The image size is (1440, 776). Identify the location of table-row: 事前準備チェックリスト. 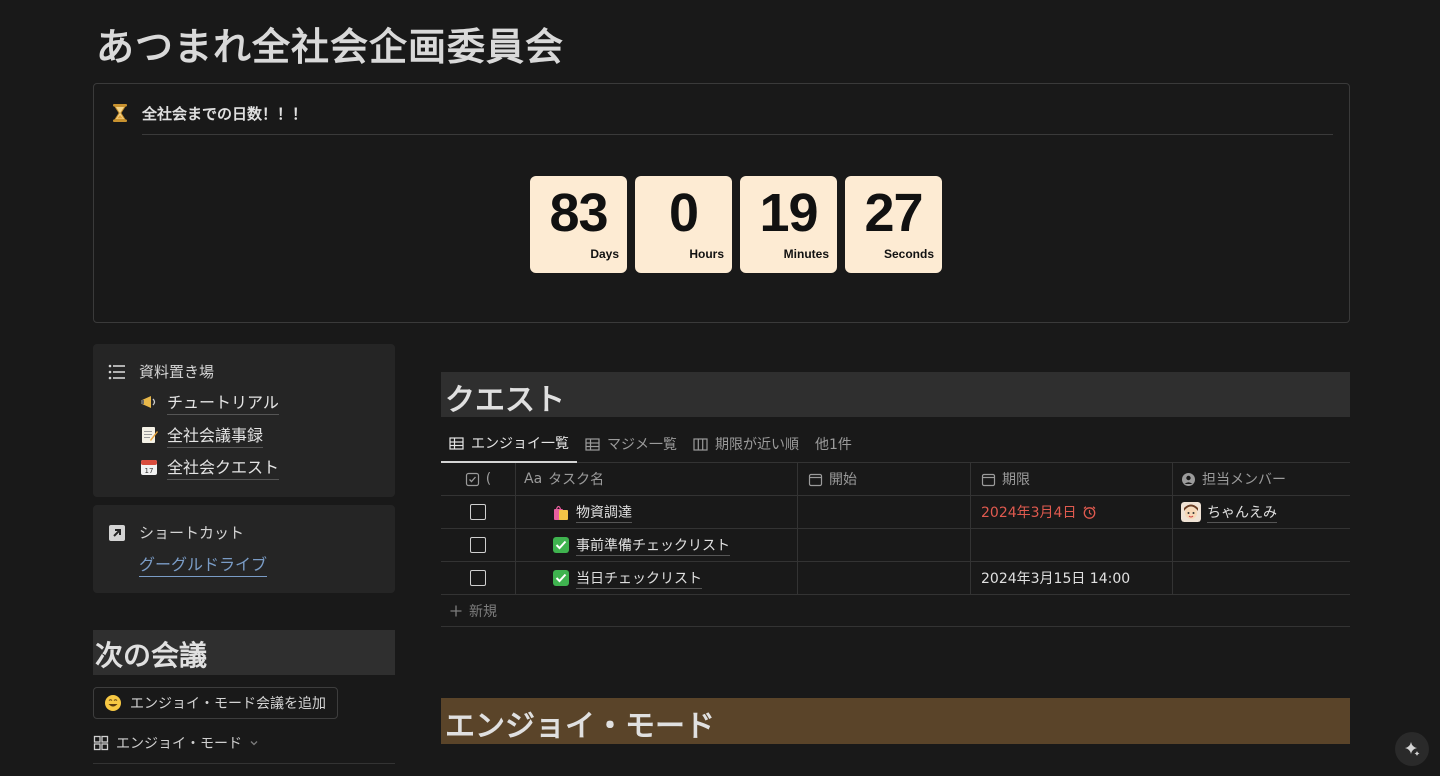
(895, 545).